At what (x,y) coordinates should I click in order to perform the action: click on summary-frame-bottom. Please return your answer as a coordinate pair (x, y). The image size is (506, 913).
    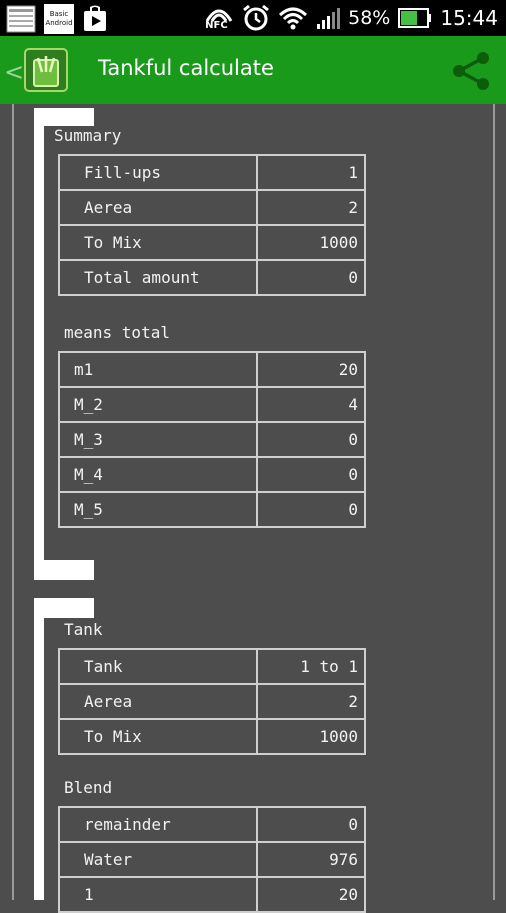
    Looking at the image, I should click on (64, 570).